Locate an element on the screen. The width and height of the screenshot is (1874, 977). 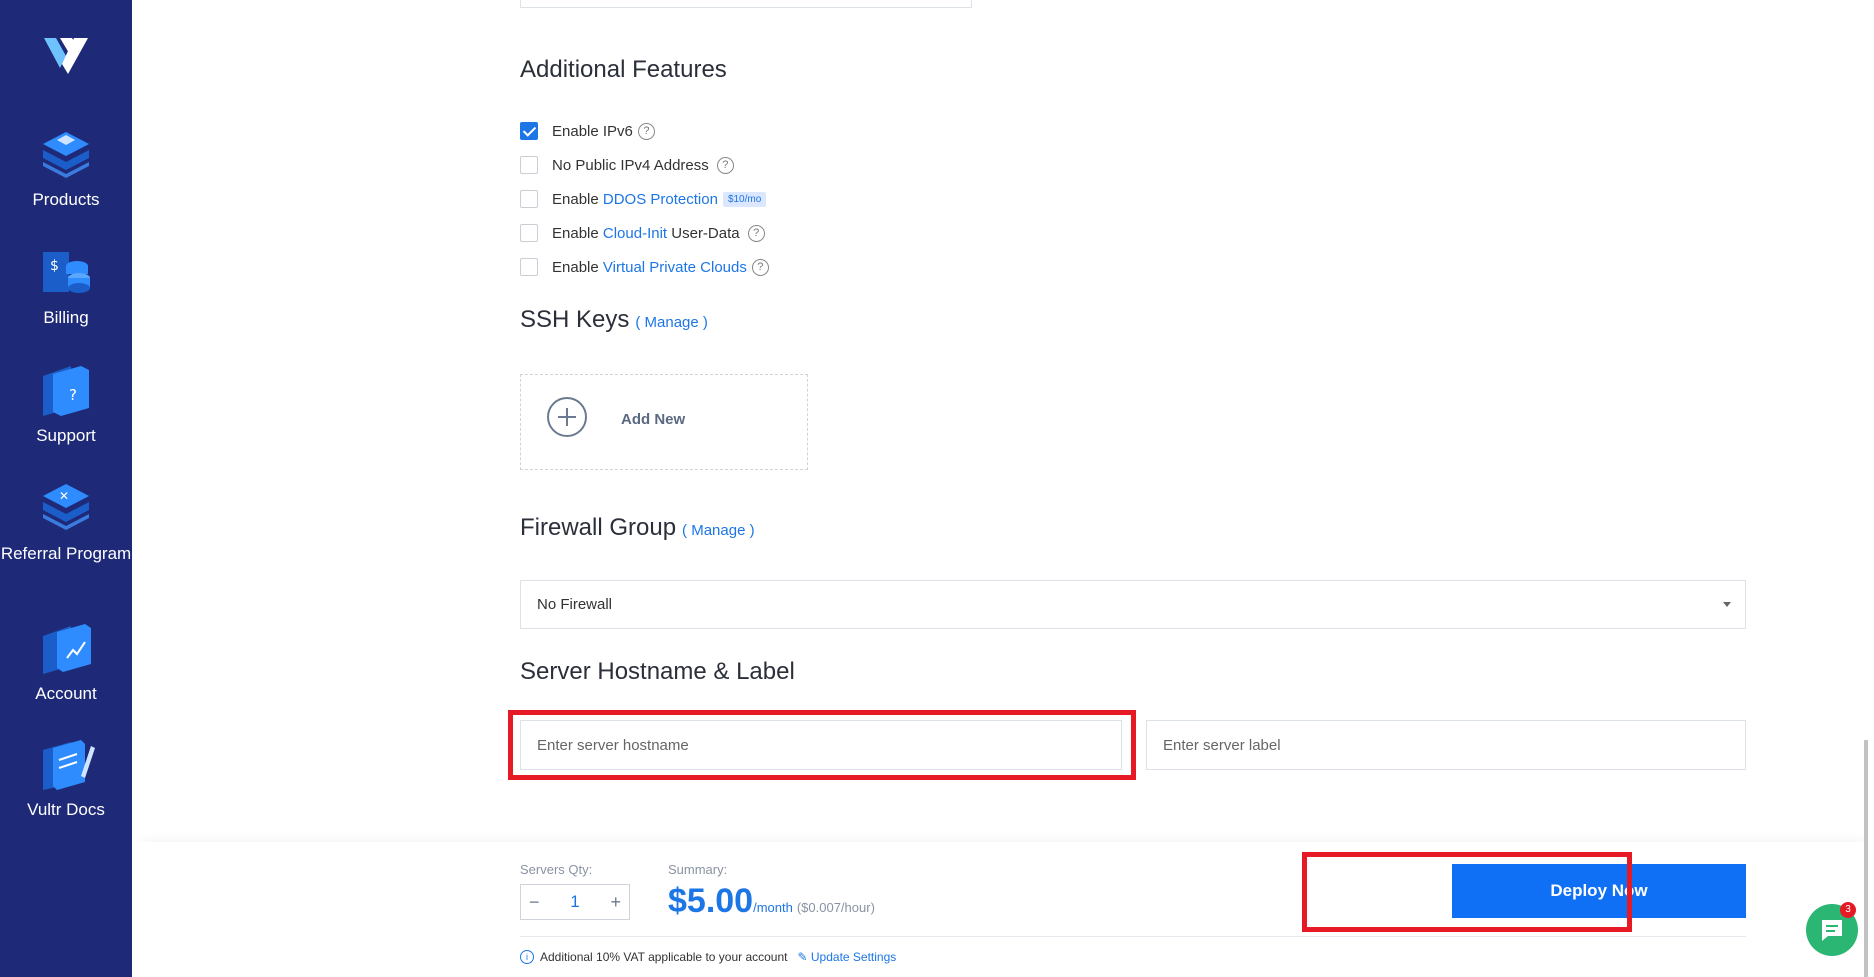
feature-ipv6: Enable IPv6 ? is located at coordinates (587, 131).